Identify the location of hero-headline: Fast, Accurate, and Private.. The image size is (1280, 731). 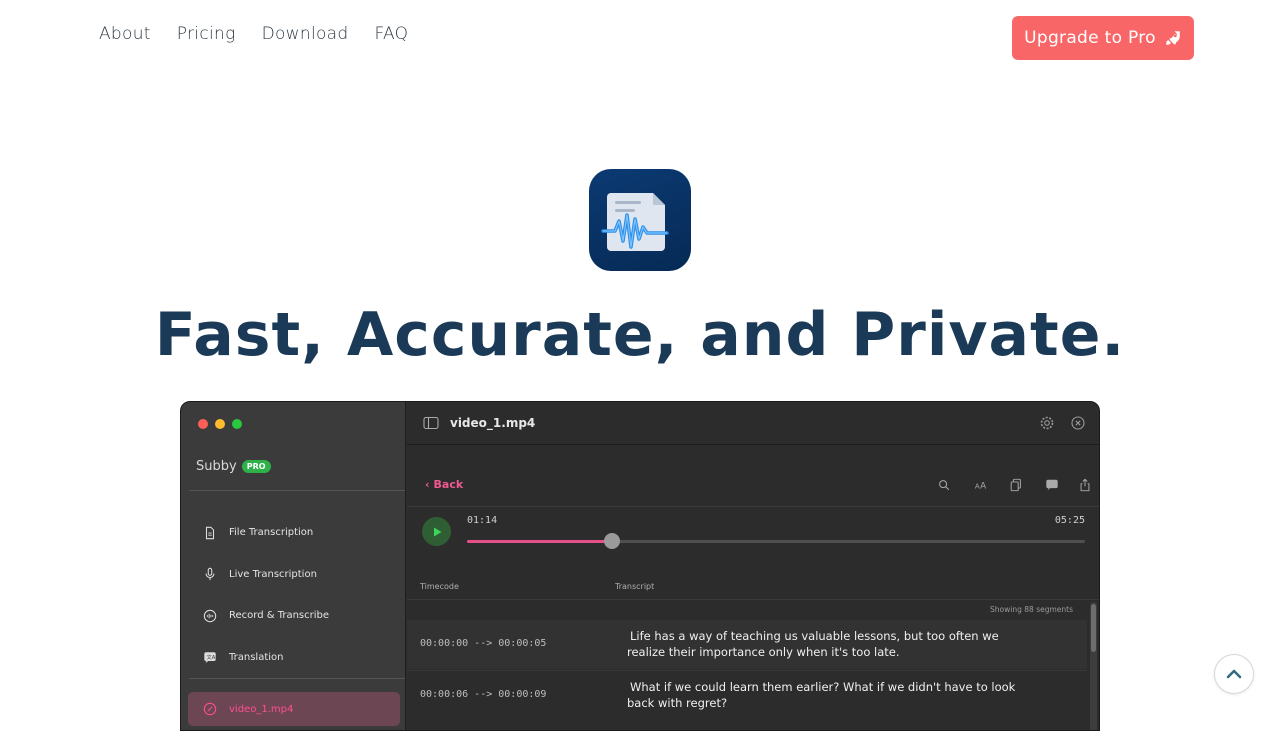
(640, 335).